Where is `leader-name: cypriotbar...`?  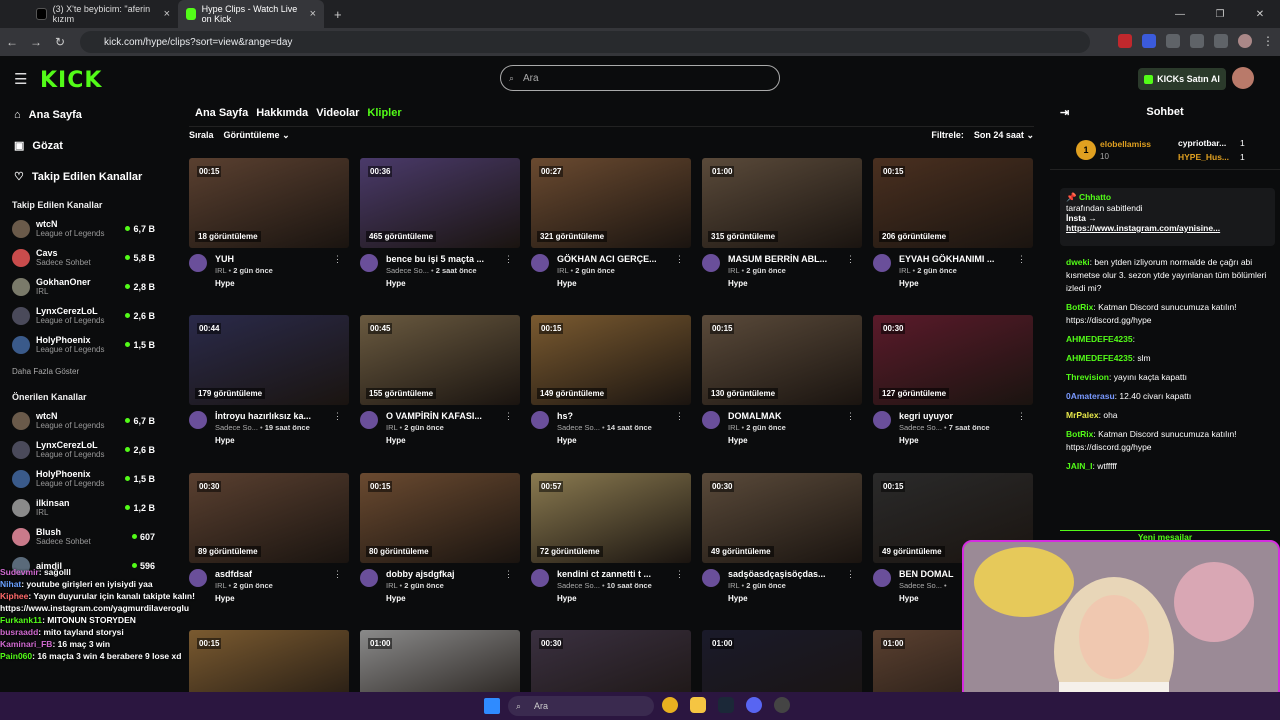 leader-name: cypriotbar... is located at coordinates (1202, 143).